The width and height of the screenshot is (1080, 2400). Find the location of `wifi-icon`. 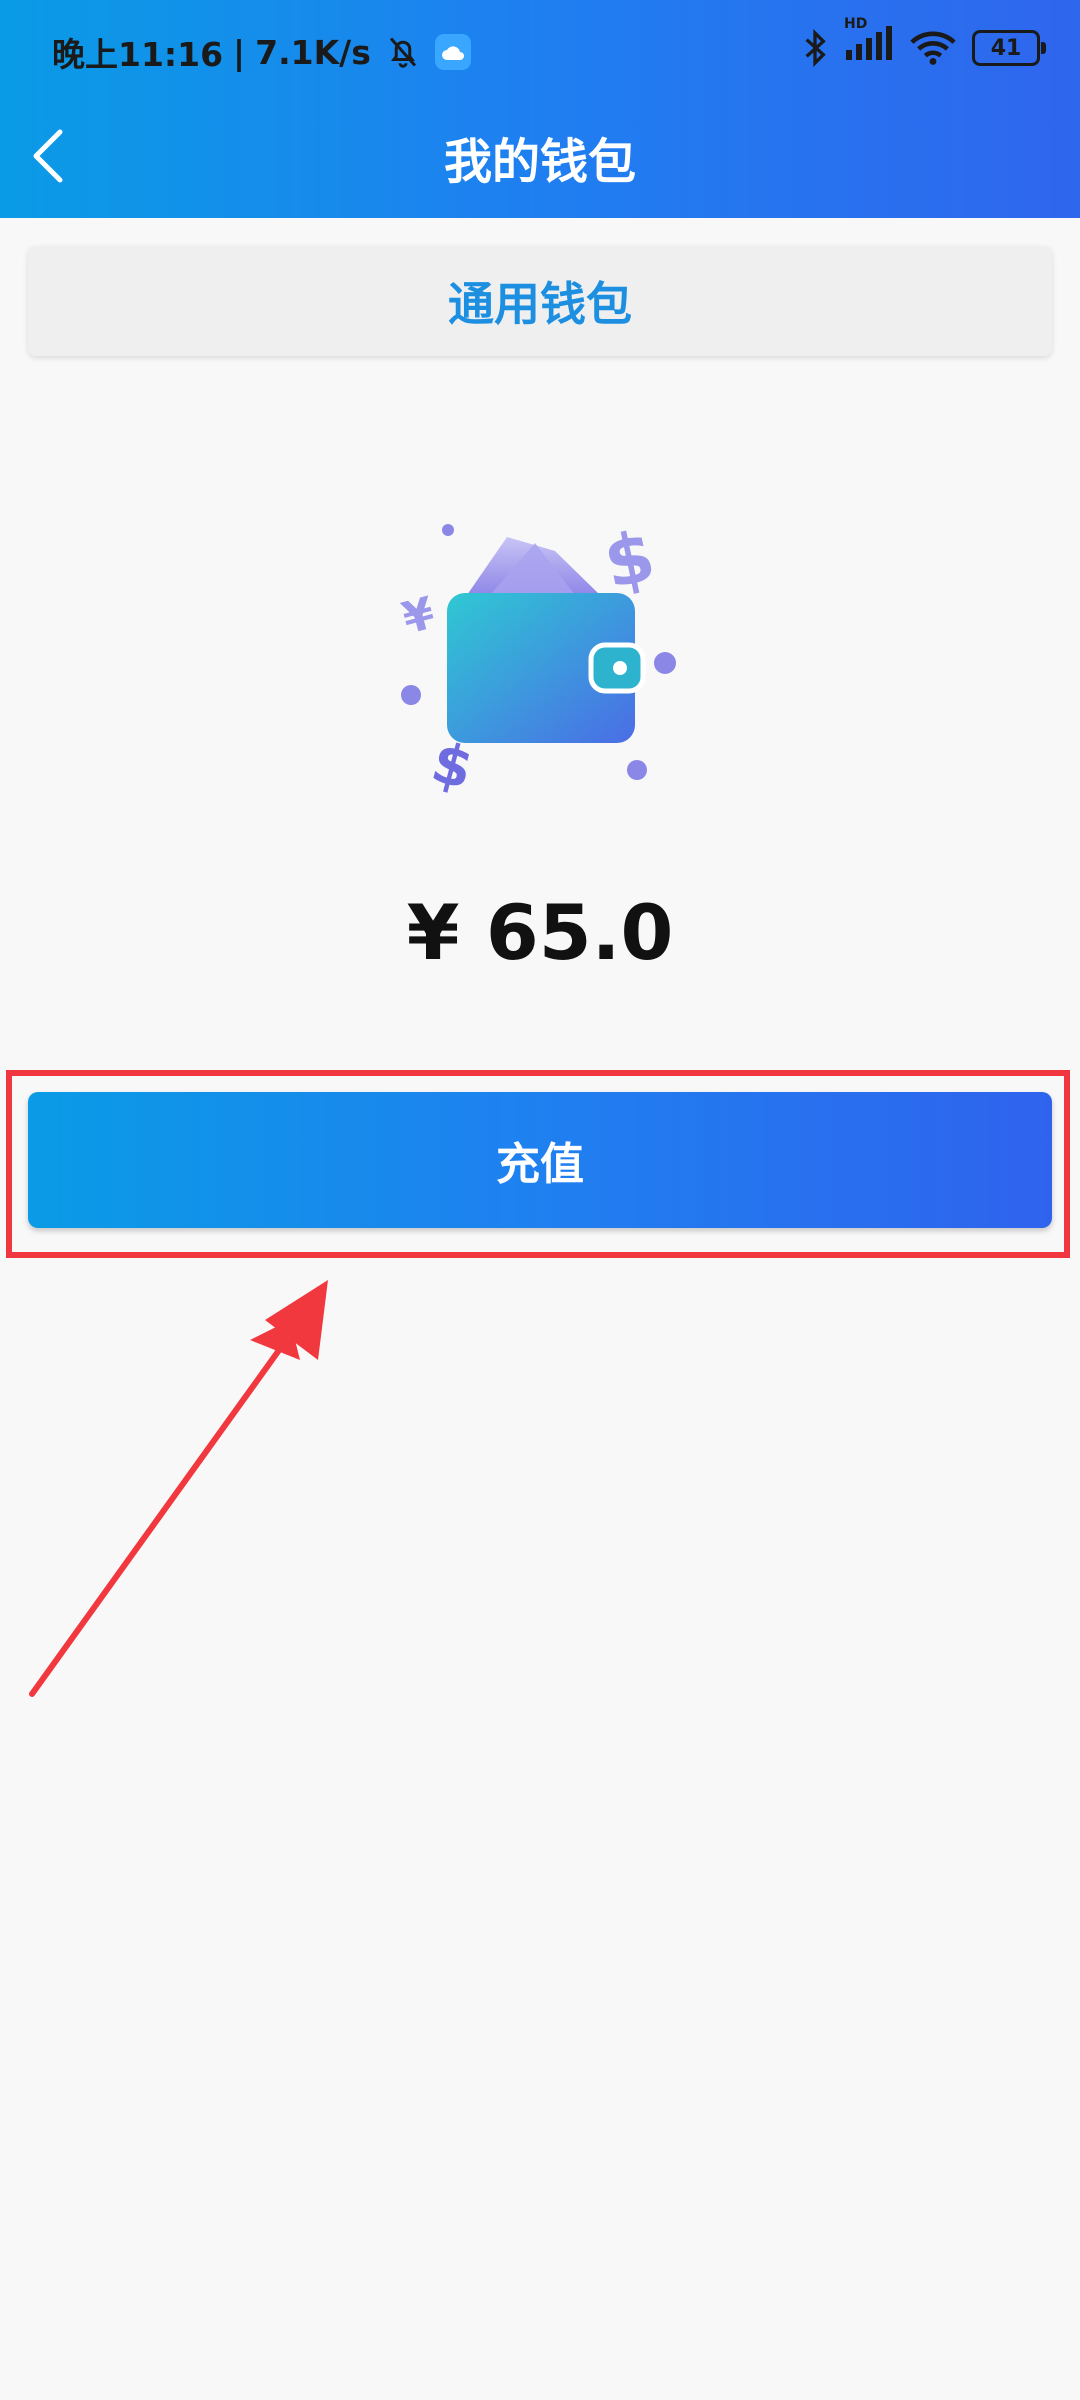

wifi-icon is located at coordinates (933, 48).